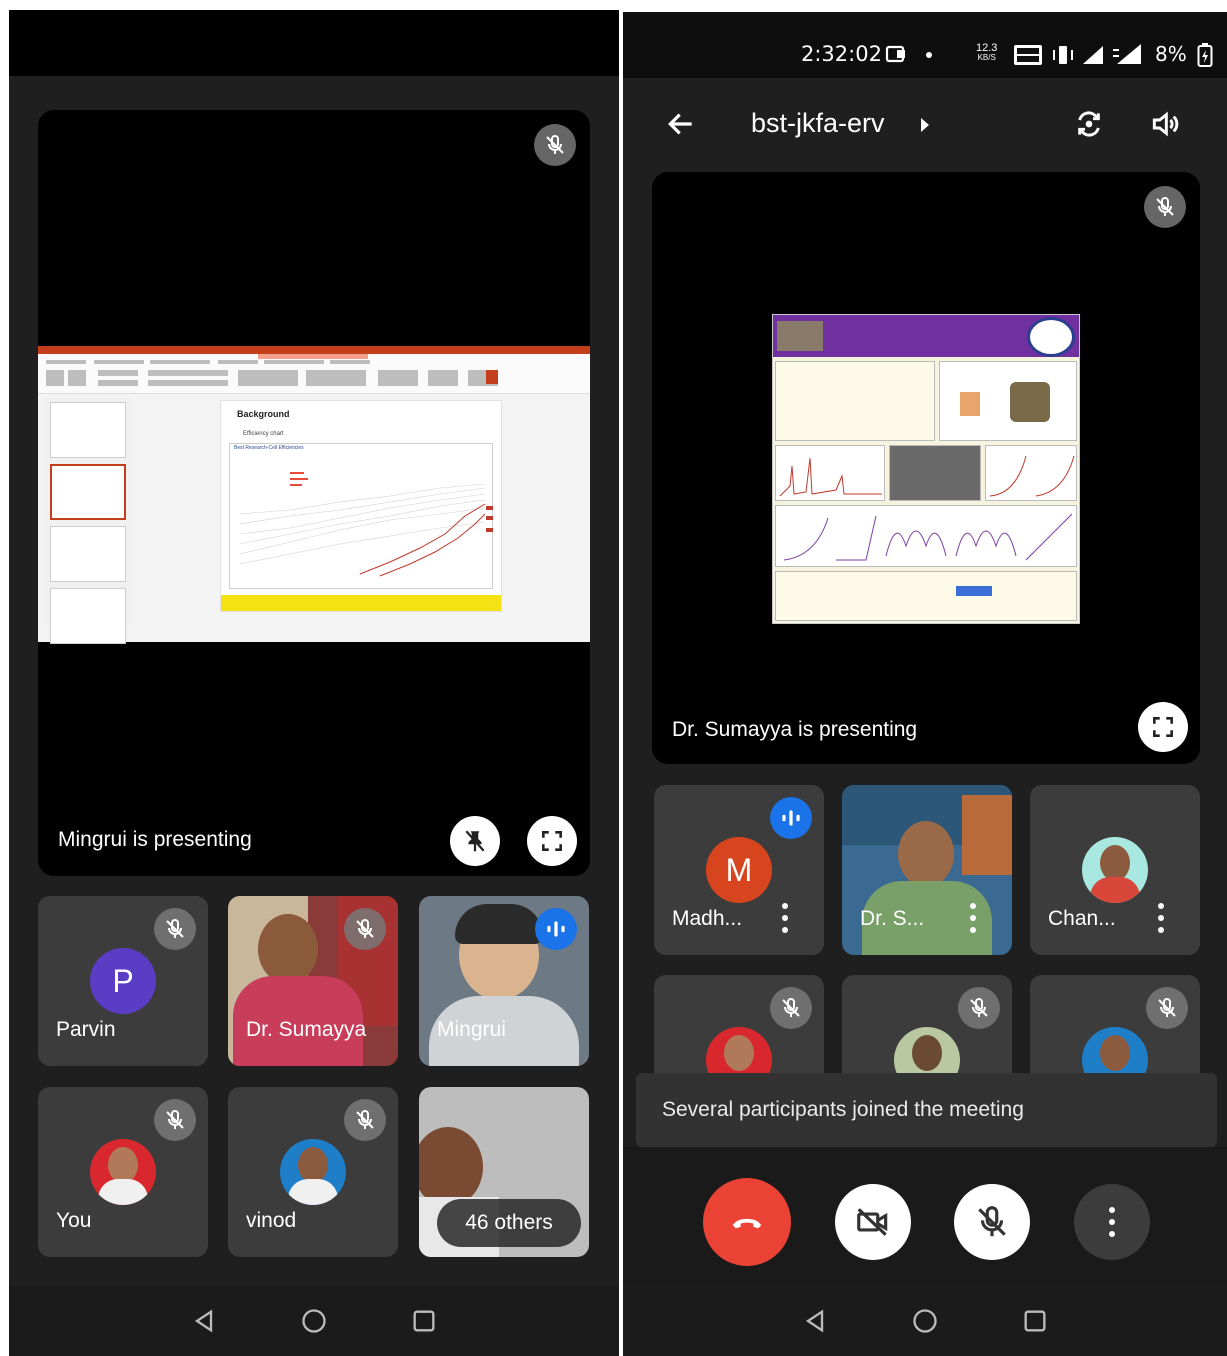 The width and height of the screenshot is (1227, 1356). What do you see at coordinates (818, 123) in the screenshot?
I see `meeting-code: bst-jkfa-erv` at bounding box center [818, 123].